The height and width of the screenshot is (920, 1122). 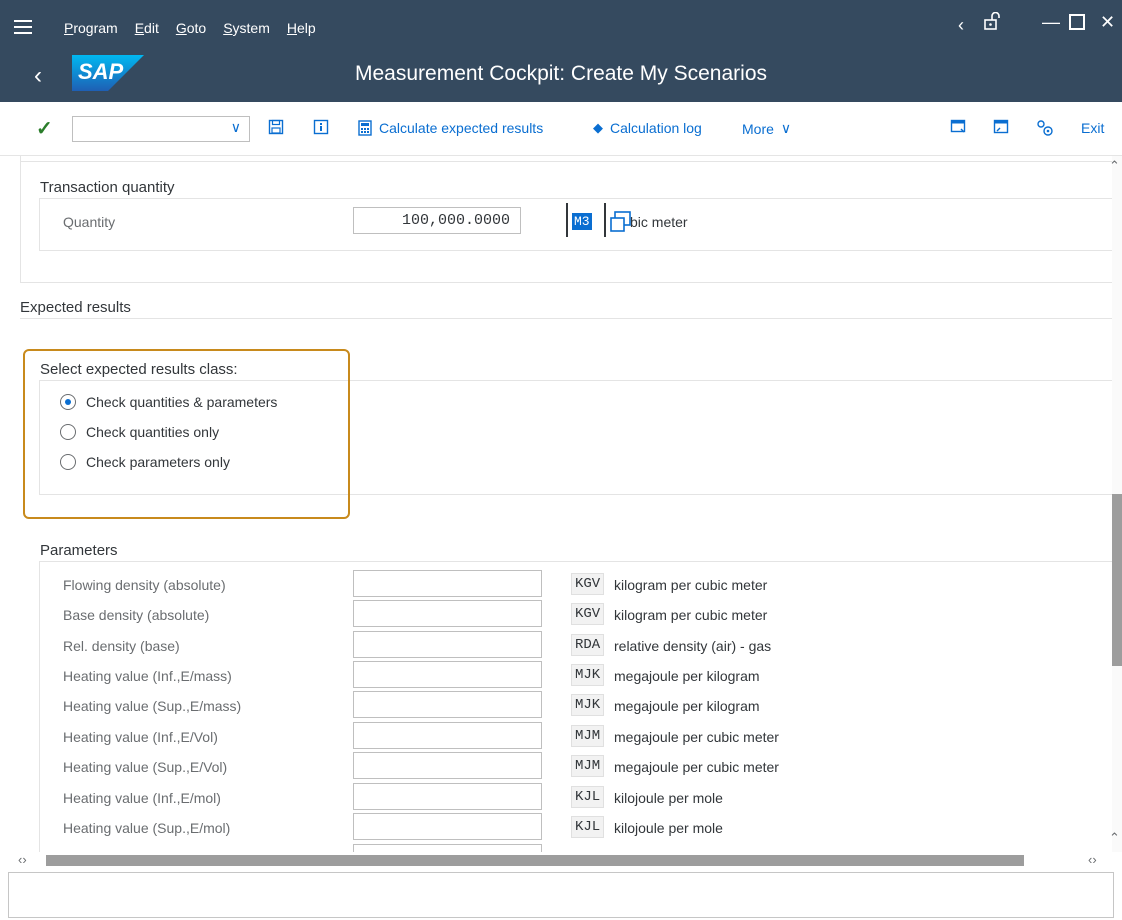 I want to click on vertical-scrollbar: ⌃ ⌃, so click(x=1115, y=504).